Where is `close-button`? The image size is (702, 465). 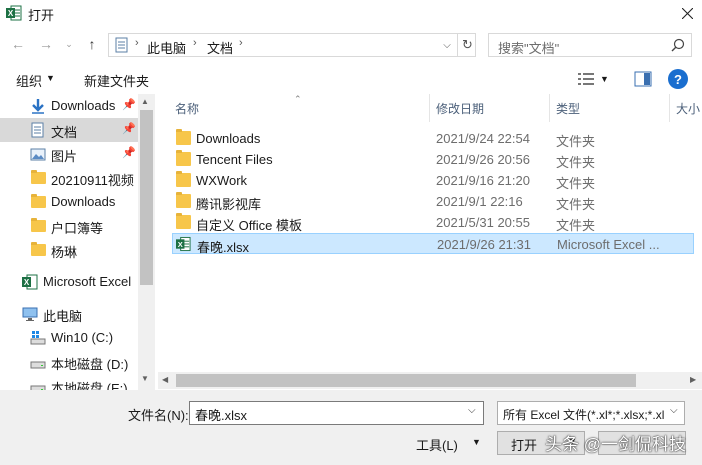 close-button is located at coordinates (687, 13).